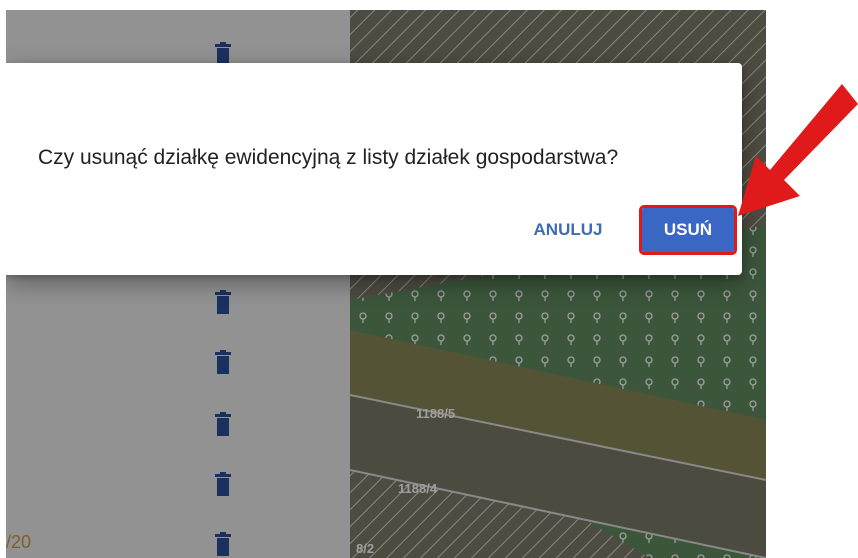 The height and width of the screenshot is (558, 858). I want to click on delete-button: USUŃ, so click(688, 230).